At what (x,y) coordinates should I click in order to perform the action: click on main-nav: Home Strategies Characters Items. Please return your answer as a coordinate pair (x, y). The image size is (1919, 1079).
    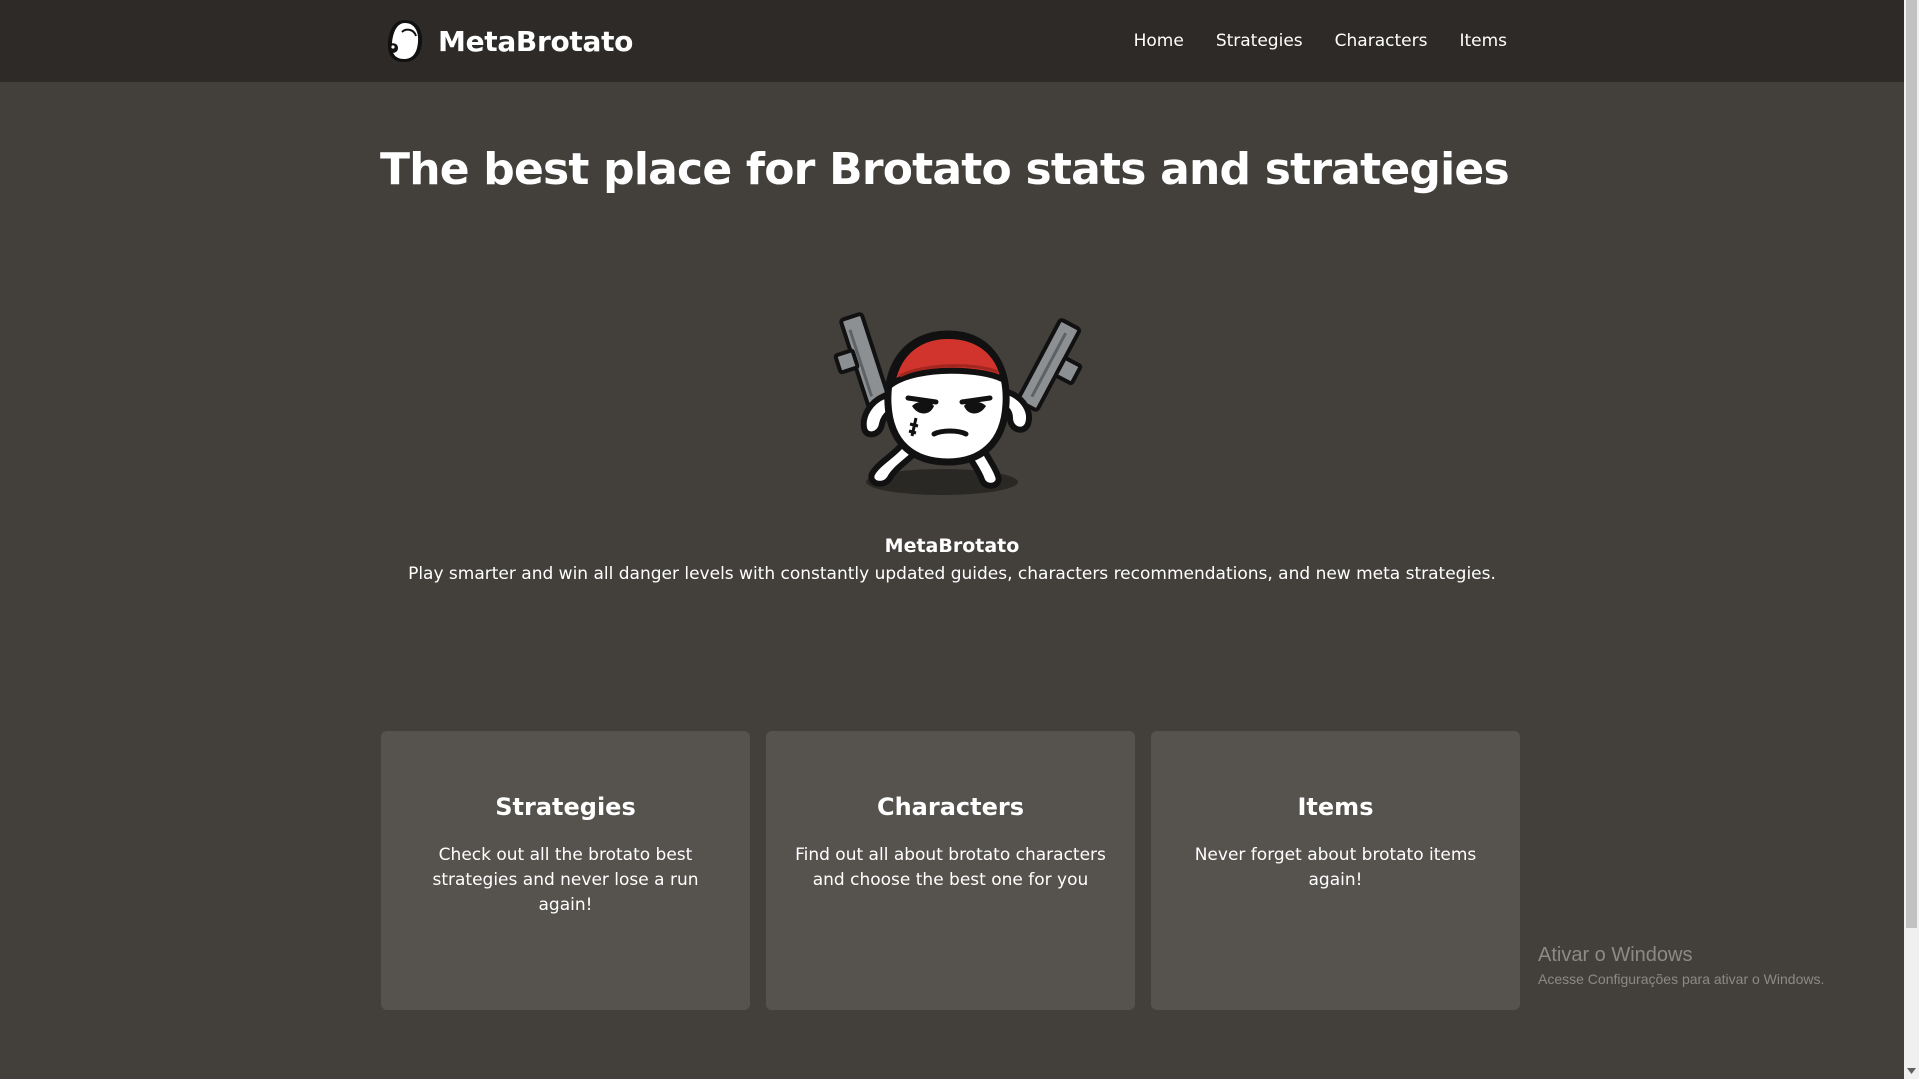
    Looking at the image, I should click on (1320, 41).